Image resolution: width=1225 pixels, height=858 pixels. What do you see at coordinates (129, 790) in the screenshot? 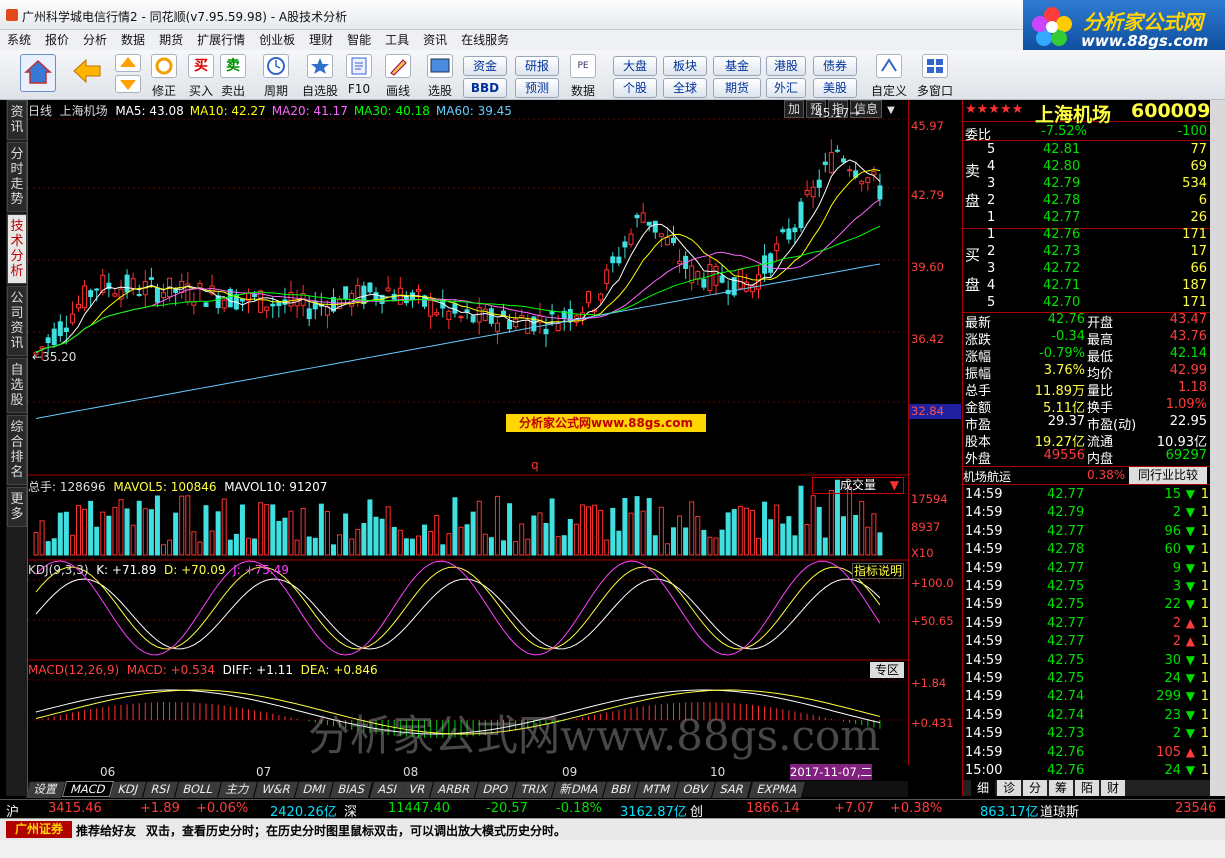
I see `indicator-tab-2: KDJ` at bounding box center [129, 790].